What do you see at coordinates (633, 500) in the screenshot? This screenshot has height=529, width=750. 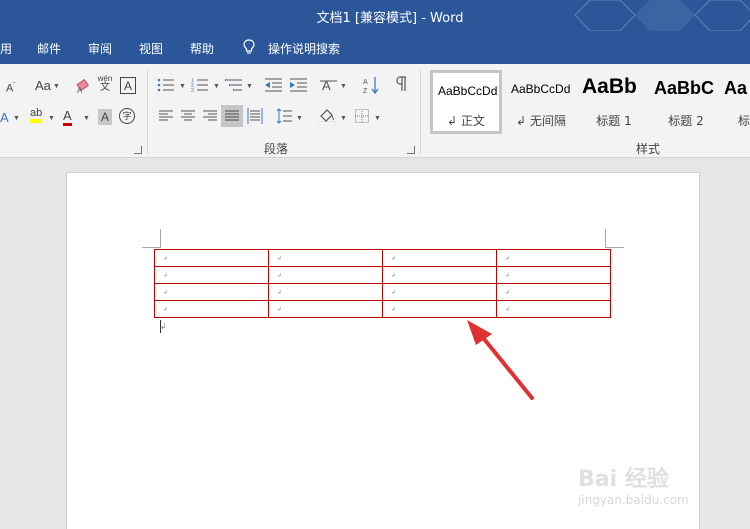 I see `watermark-url: jingyan.baidu.com` at bounding box center [633, 500].